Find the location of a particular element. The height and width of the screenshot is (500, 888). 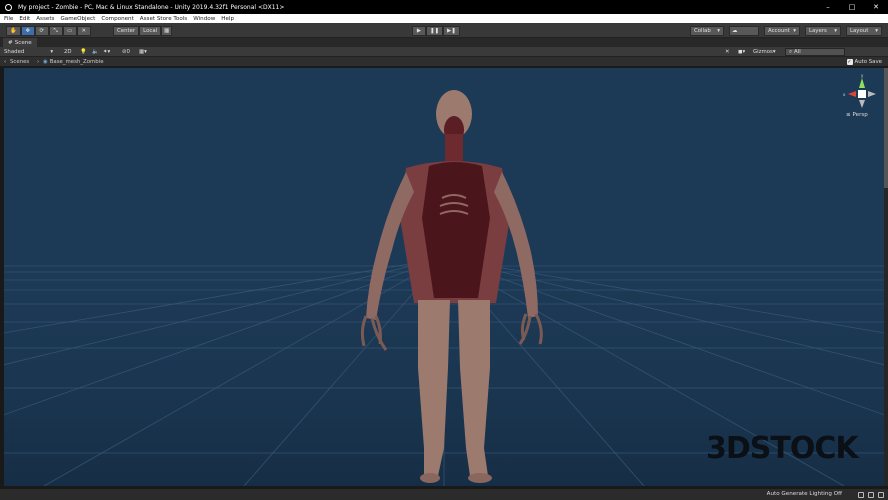

chevron-right-icon: › is located at coordinates (38, 62).